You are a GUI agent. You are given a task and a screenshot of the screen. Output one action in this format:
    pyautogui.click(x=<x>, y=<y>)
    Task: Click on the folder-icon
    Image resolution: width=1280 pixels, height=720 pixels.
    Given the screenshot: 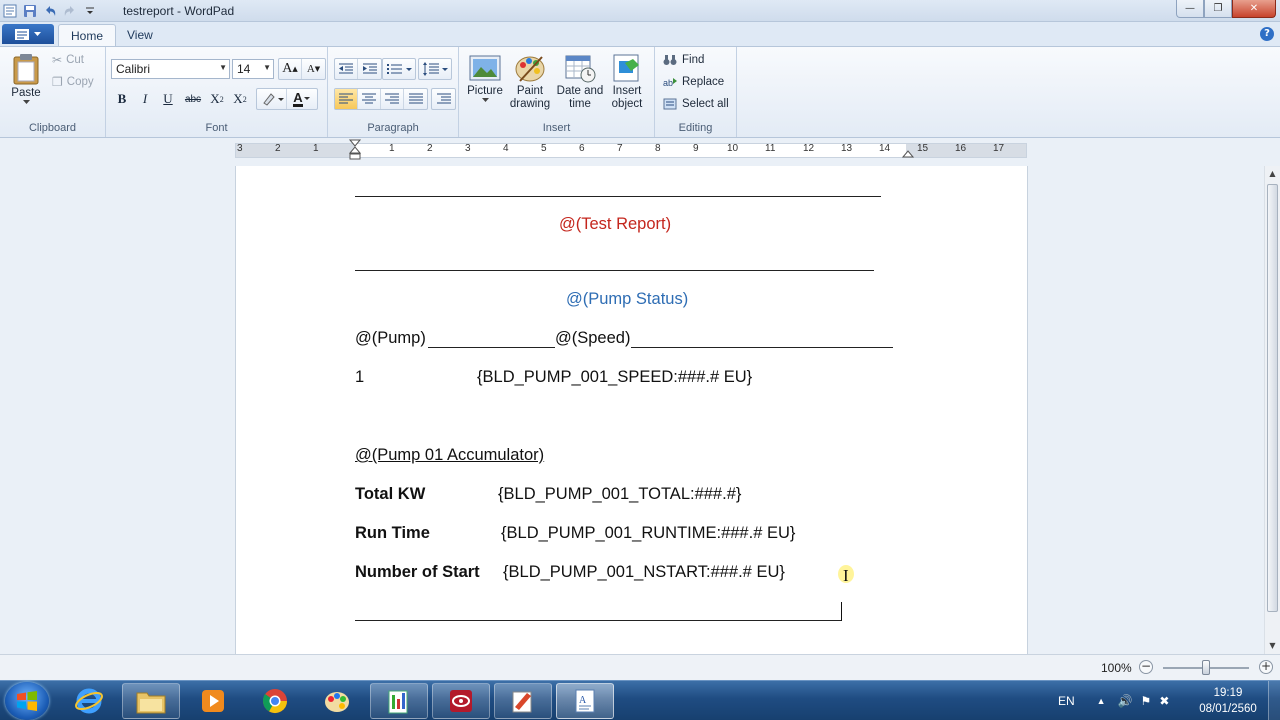 What is the action you would take?
    pyautogui.click(x=151, y=703)
    